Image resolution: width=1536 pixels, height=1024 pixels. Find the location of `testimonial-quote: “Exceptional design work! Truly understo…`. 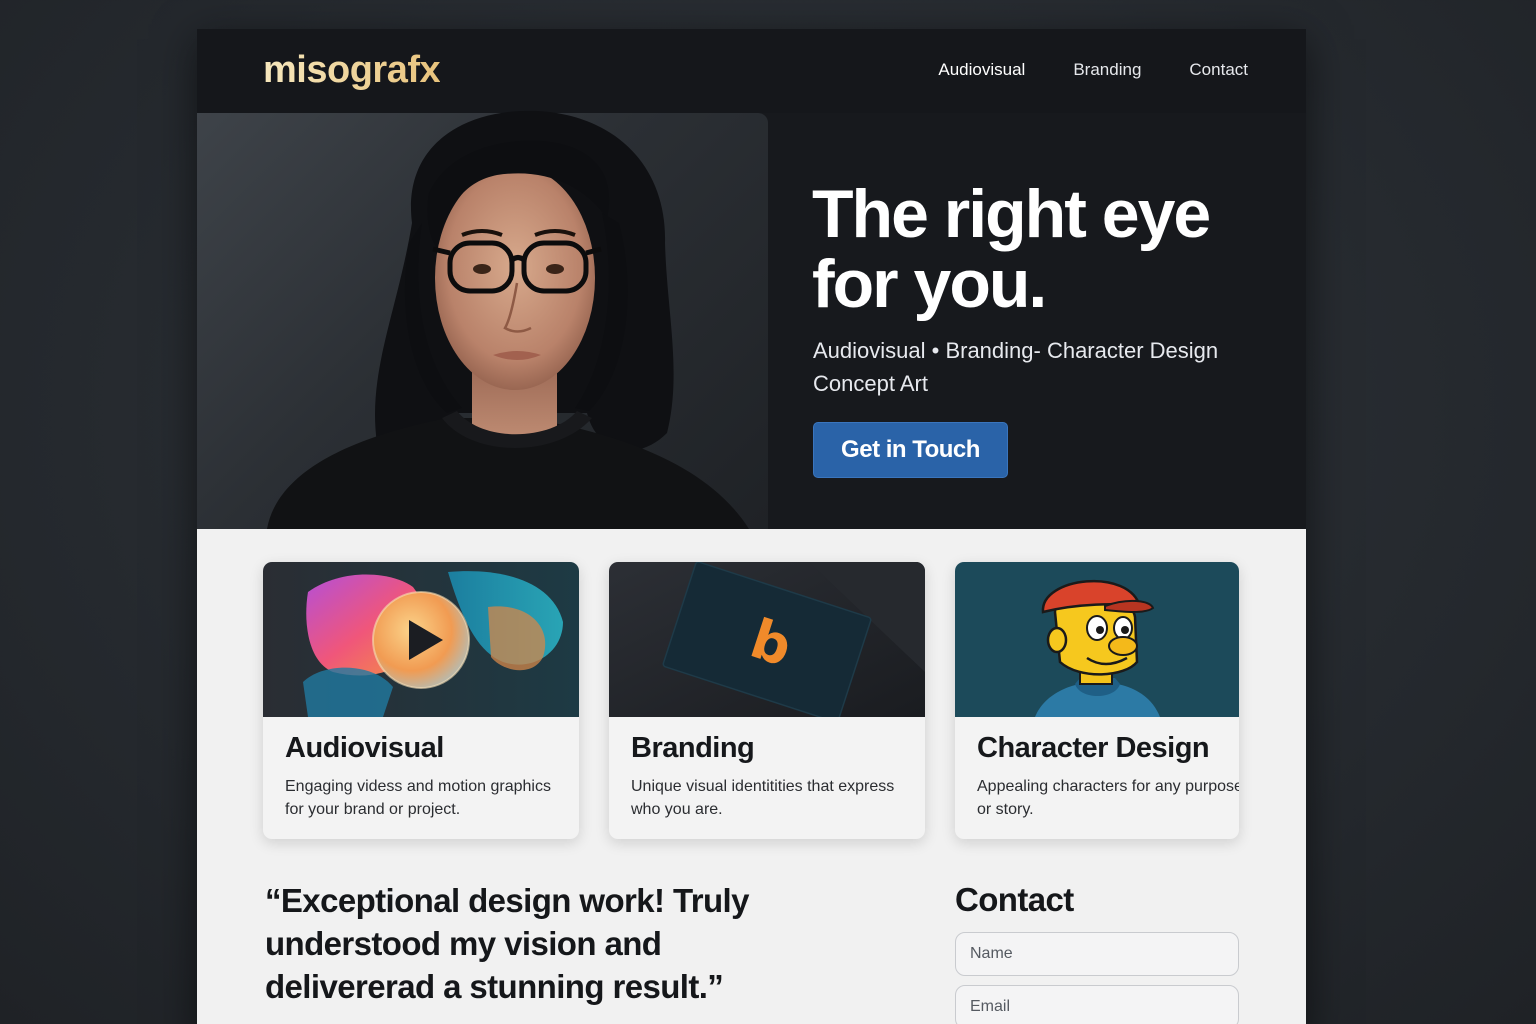

testimonial-quote: “Exceptional design work! Truly understo… is located at coordinates (507, 943).